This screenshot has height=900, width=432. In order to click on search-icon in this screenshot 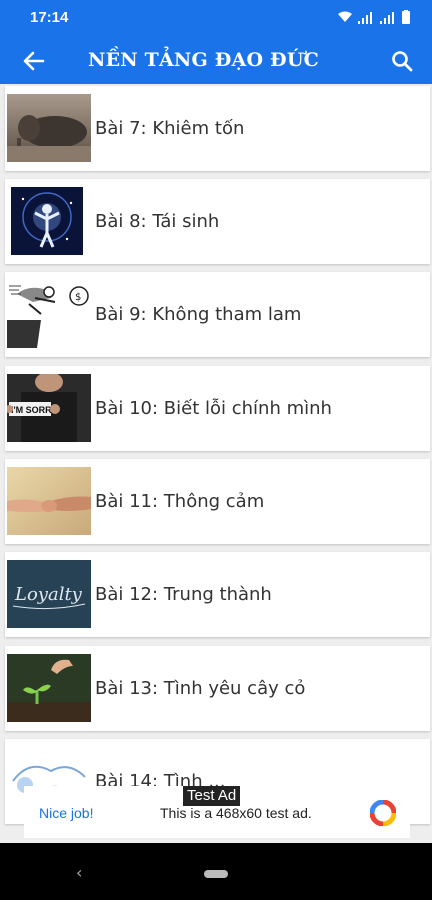, I will do `click(402, 61)`.